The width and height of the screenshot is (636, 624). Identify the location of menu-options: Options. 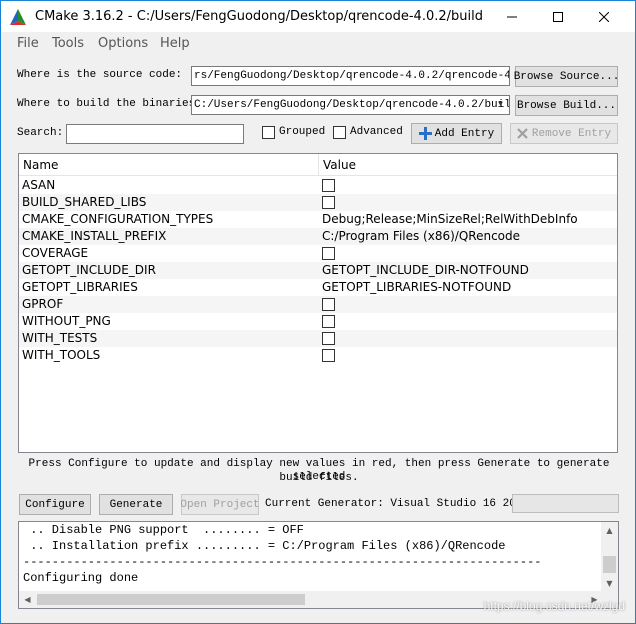
(123, 43).